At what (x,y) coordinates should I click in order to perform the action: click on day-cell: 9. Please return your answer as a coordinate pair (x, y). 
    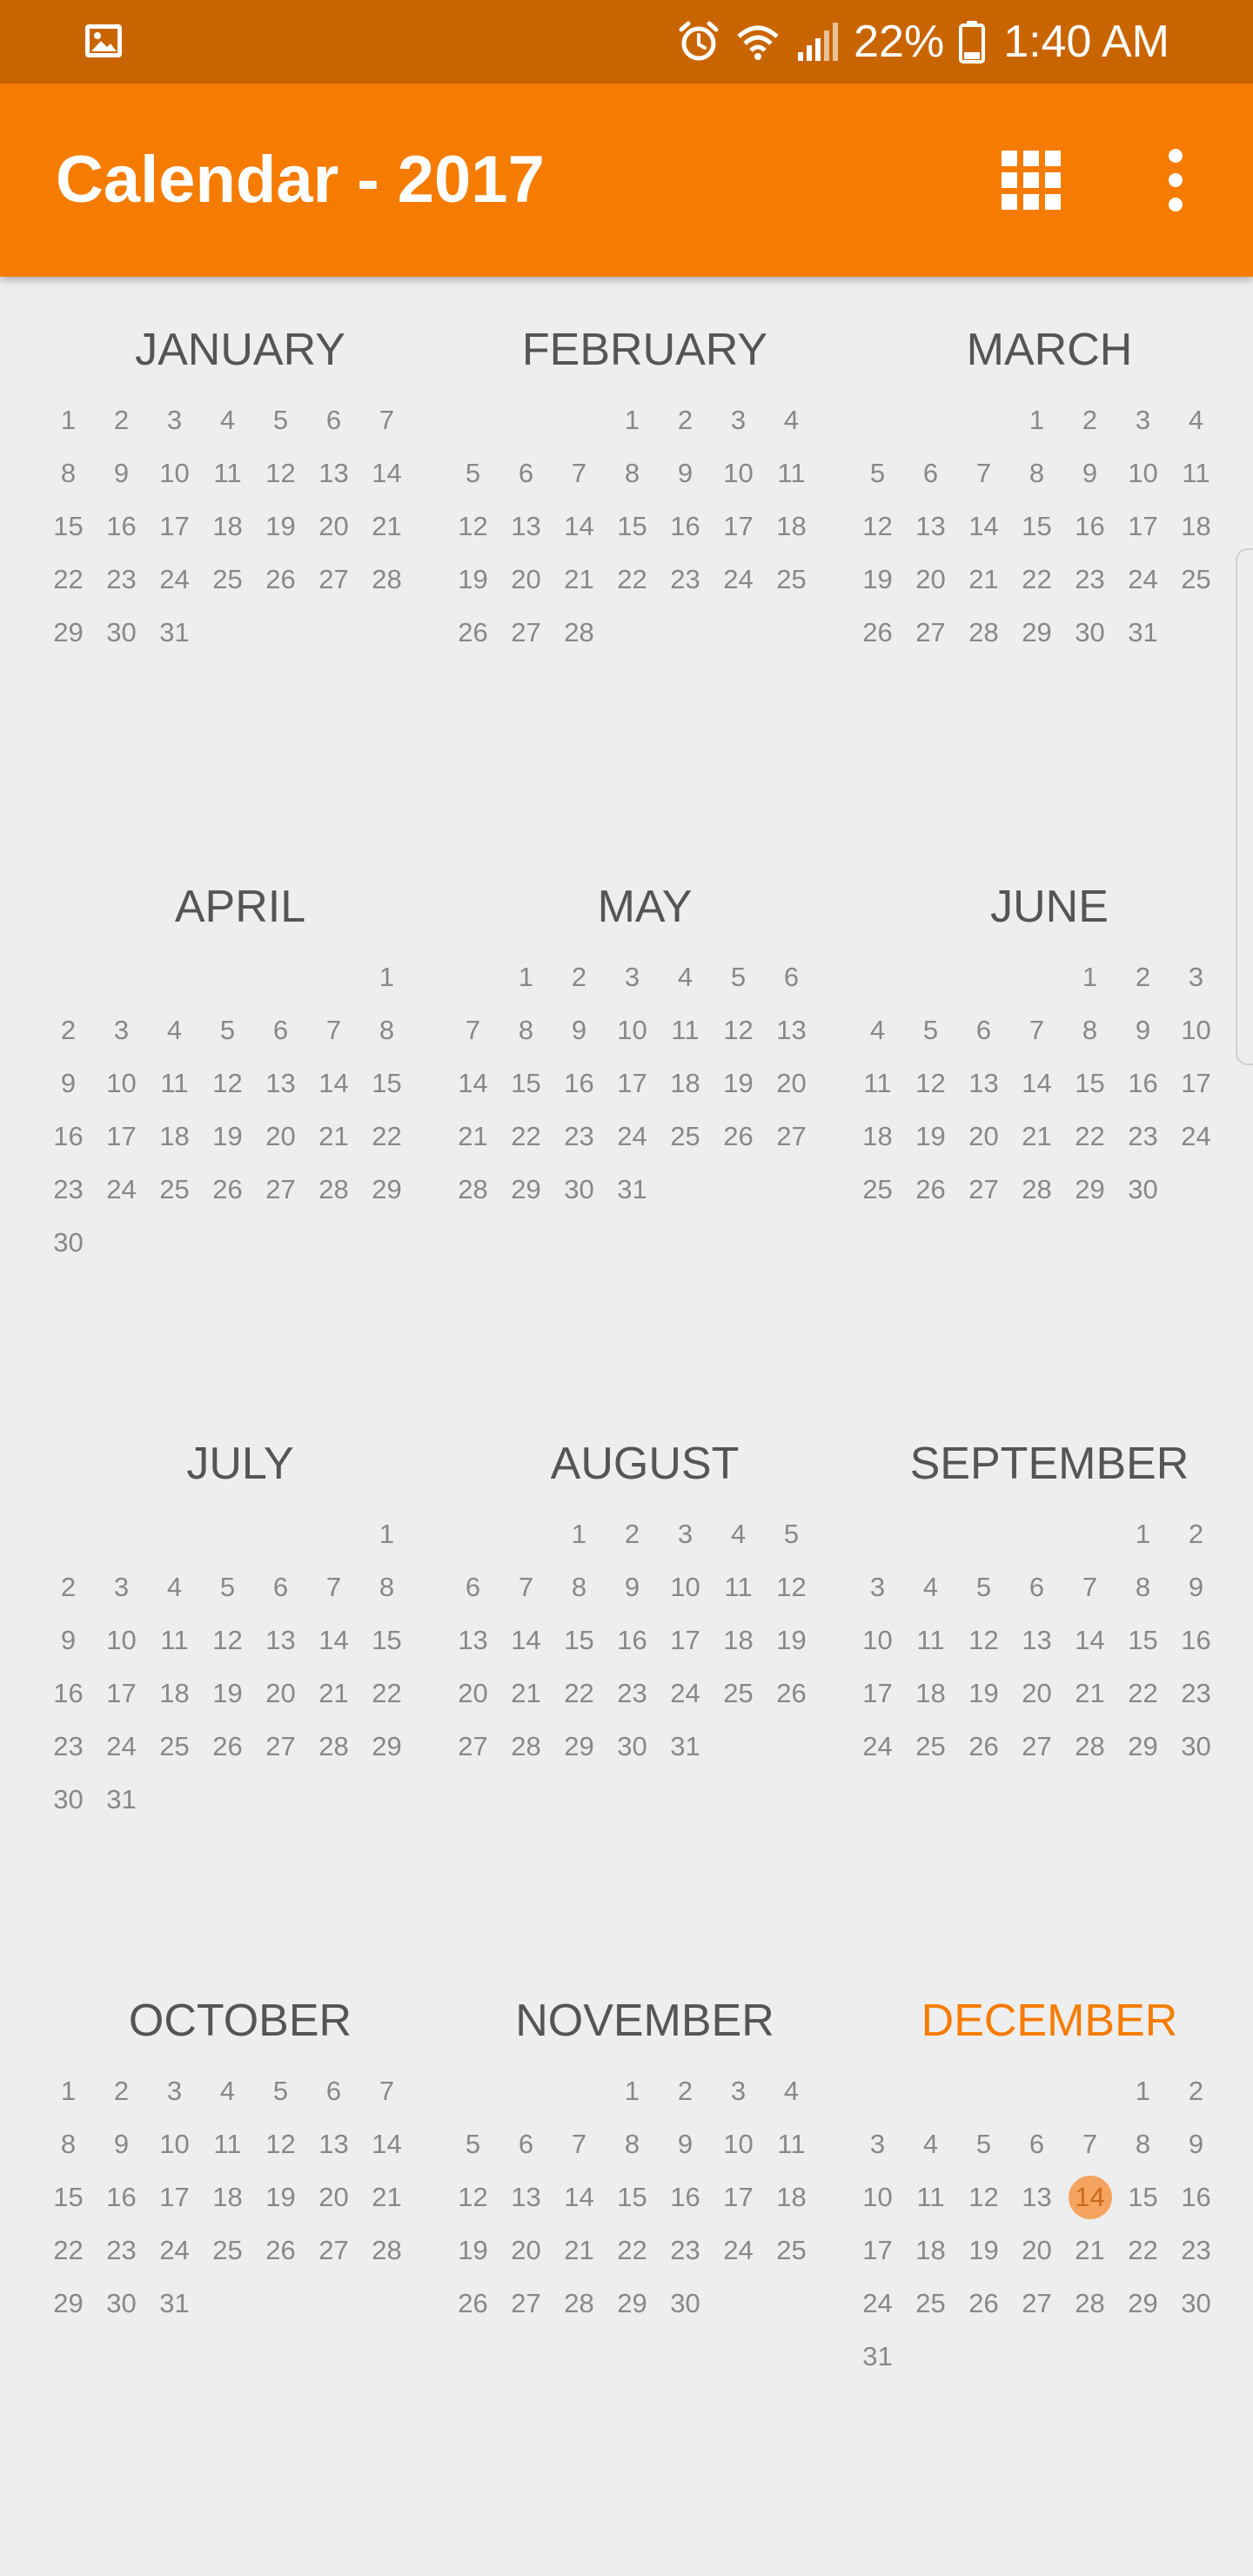
    Looking at the image, I should click on (685, 473).